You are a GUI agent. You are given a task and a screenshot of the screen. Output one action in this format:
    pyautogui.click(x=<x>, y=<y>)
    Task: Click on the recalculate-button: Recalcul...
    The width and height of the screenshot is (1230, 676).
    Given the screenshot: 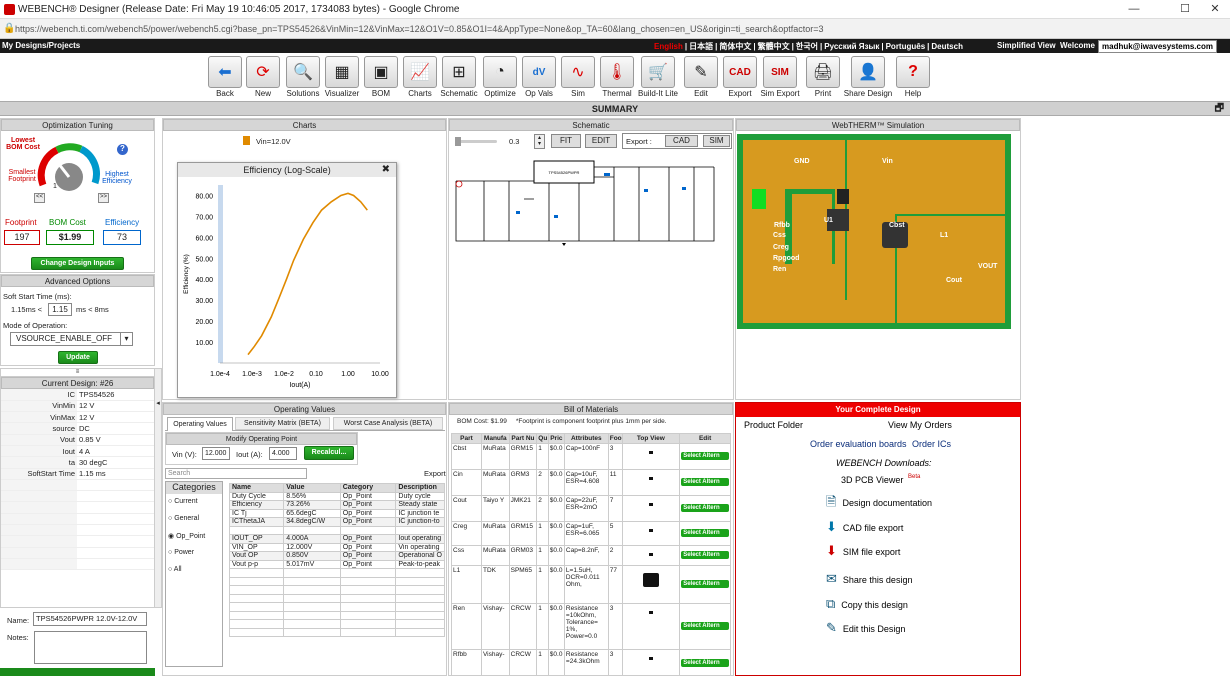 What is the action you would take?
    pyautogui.click(x=329, y=453)
    